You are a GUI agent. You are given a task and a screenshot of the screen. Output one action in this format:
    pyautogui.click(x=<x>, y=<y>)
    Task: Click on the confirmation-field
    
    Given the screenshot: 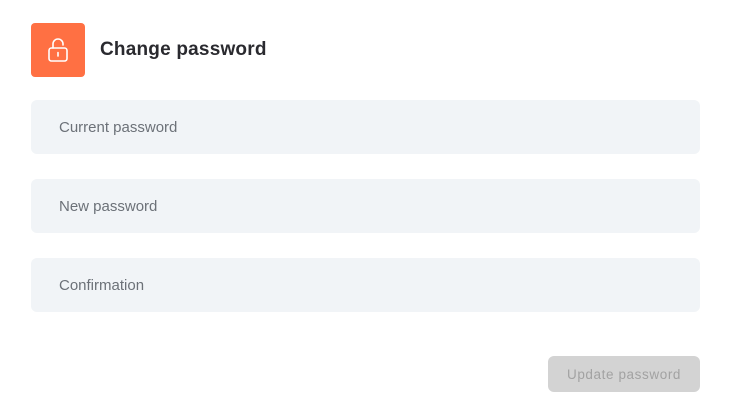 What is the action you would take?
    pyautogui.click(x=365, y=285)
    